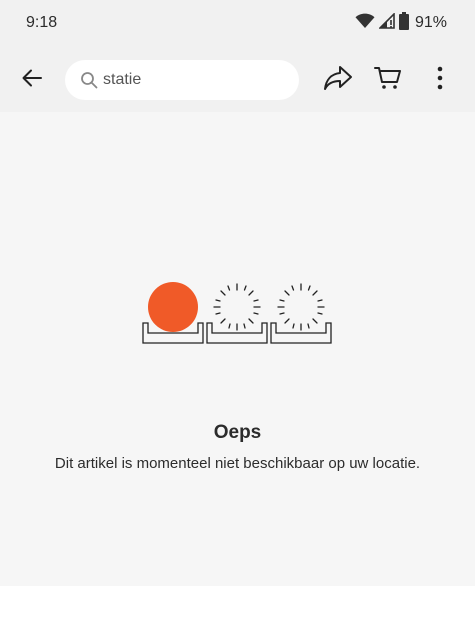 The width and height of the screenshot is (475, 617). Describe the element at coordinates (430, 22) in the screenshot. I see `battery-percent: 91%` at that location.